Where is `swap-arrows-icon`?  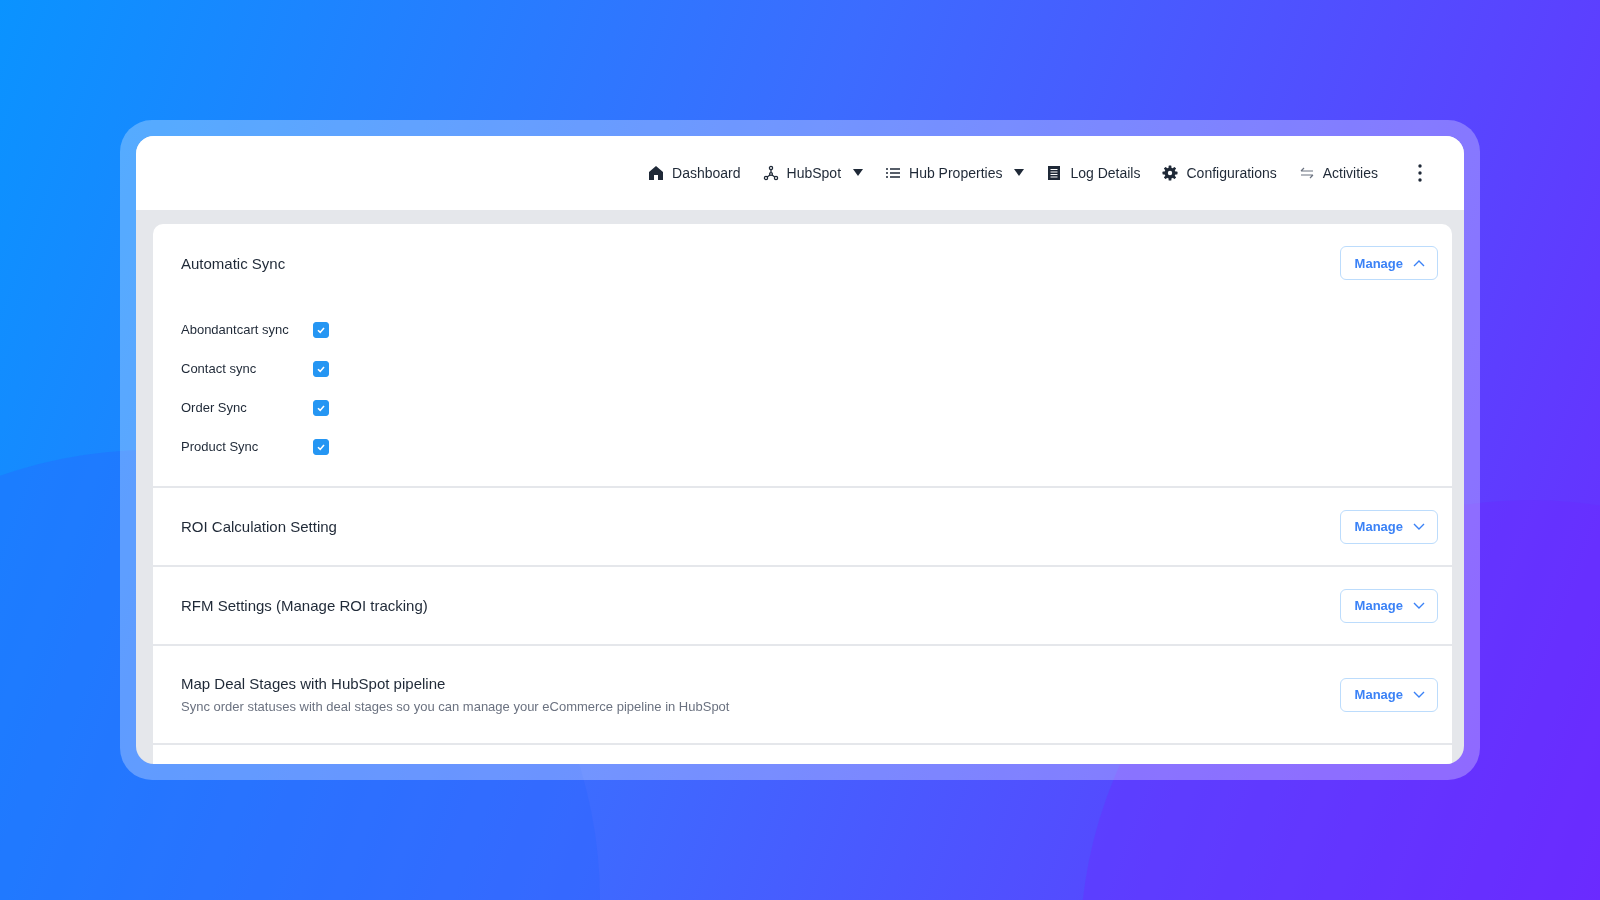 swap-arrows-icon is located at coordinates (1306, 173).